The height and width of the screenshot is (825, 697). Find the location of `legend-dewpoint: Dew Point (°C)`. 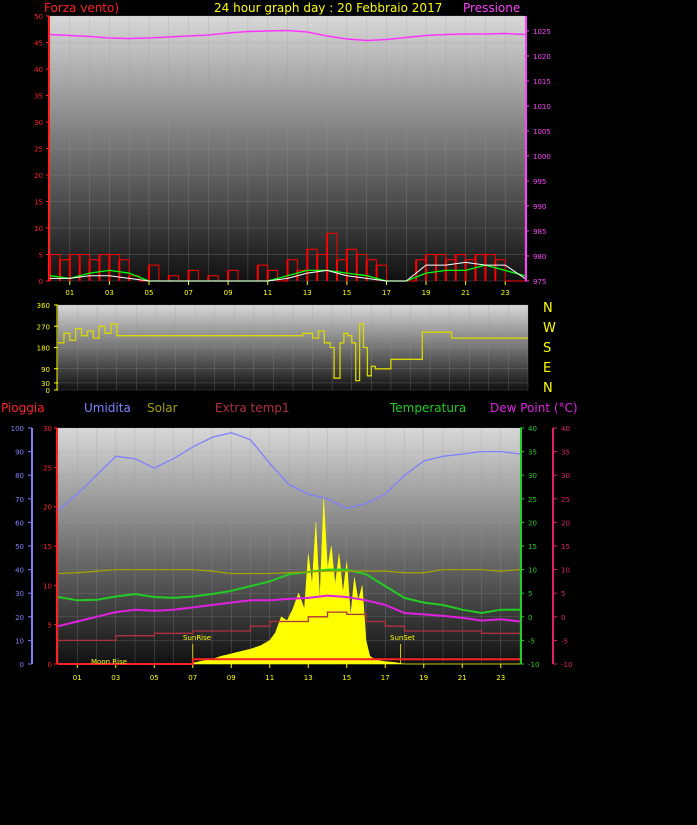

legend-dewpoint: Dew Point (°C) is located at coordinates (534, 408).